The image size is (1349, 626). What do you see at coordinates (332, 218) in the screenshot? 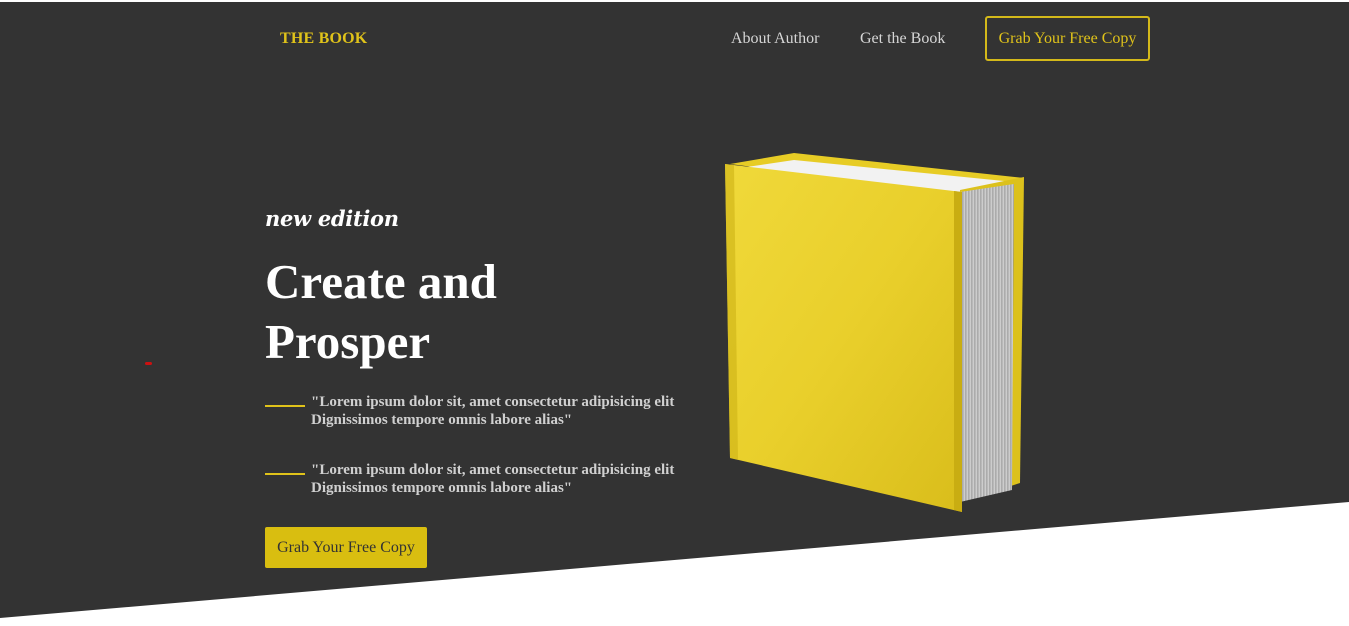
I see `edition-kicker: new edition` at bounding box center [332, 218].